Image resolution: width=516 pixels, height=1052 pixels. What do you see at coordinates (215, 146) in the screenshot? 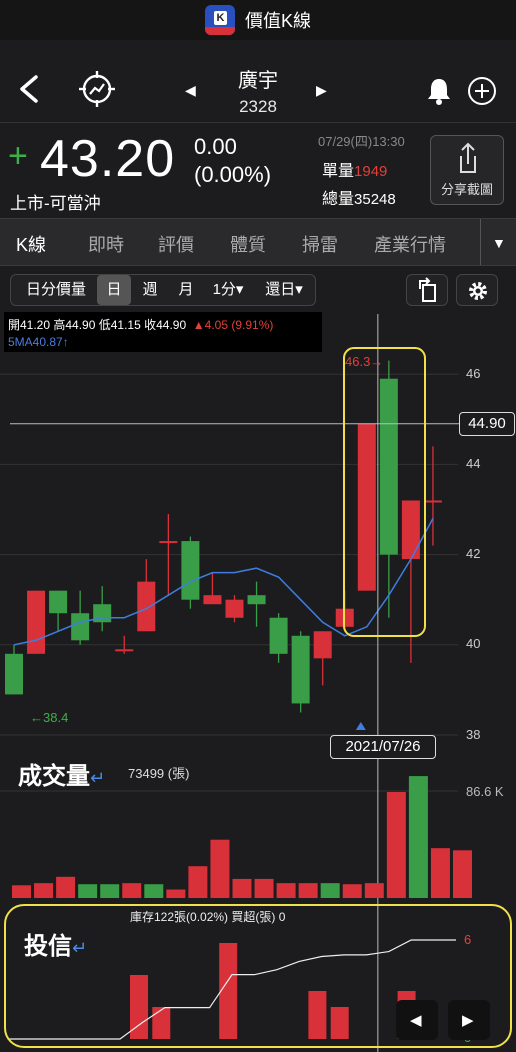
I see `change-value: 0.00` at bounding box center [215, 146].